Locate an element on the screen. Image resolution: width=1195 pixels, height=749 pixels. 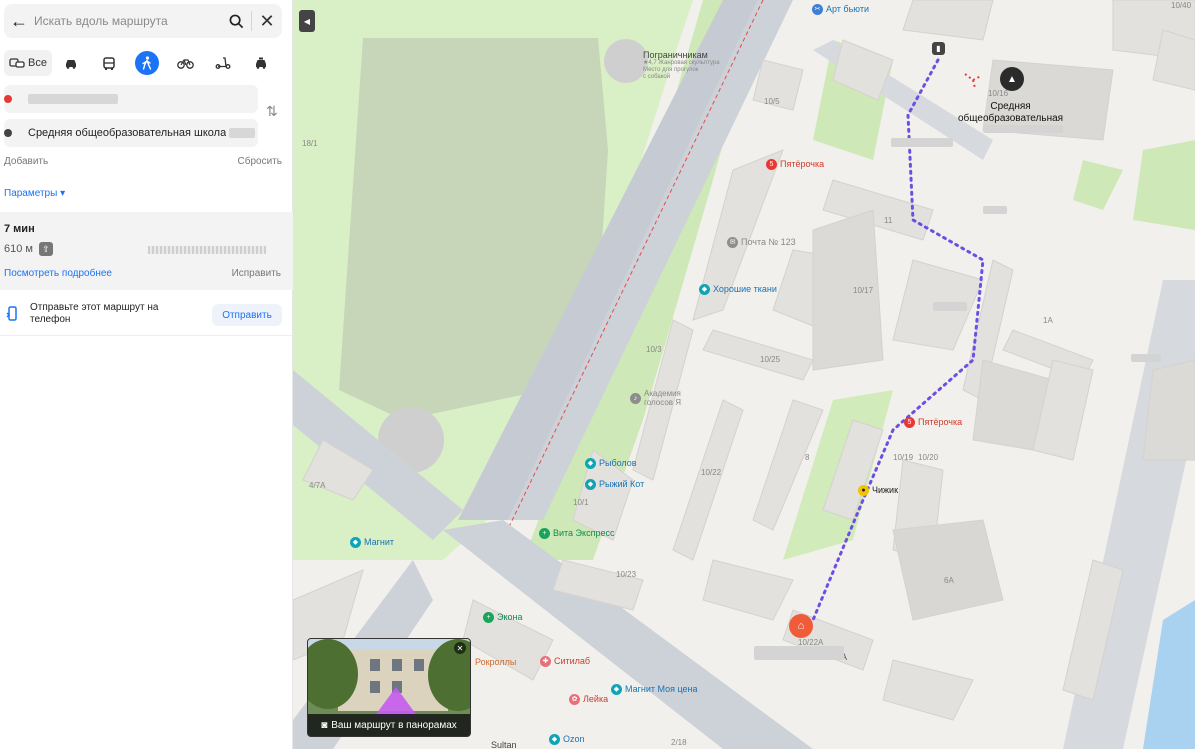
route-destination-field: Средняя общеобразовательная школа is located at coordinates (131, 133).